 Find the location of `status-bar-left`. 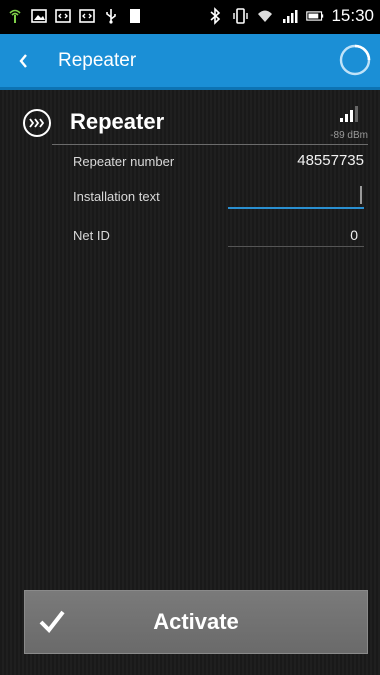

status-bar-left is located at coordinates (75, 16).